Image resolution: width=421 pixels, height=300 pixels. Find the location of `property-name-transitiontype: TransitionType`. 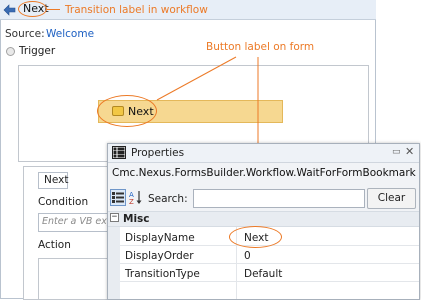

property-name-transitiontype: TransitionType is located at coordinates (162, 274).